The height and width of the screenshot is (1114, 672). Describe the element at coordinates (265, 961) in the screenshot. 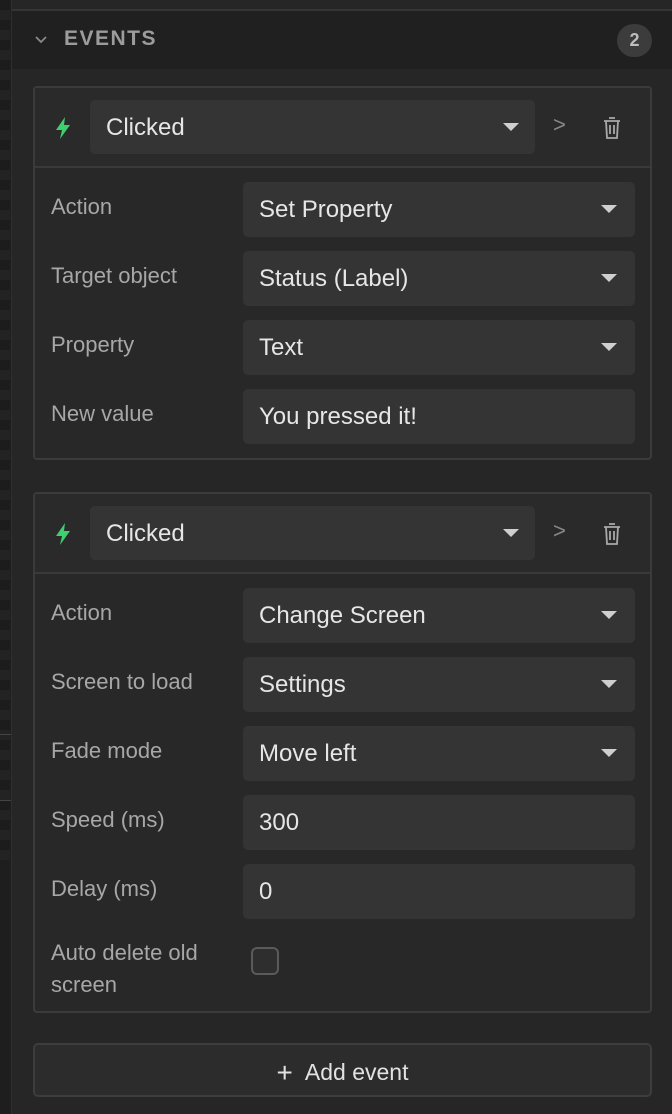

I see `auto-delete-checkbox` at that location.